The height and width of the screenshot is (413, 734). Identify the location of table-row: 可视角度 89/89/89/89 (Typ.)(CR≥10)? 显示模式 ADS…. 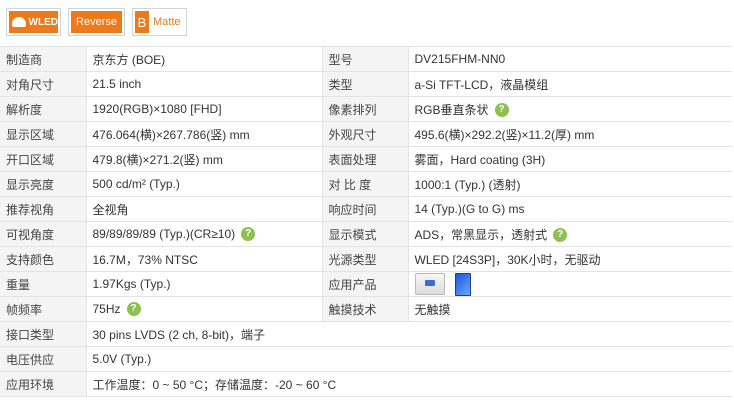
(366, 234).